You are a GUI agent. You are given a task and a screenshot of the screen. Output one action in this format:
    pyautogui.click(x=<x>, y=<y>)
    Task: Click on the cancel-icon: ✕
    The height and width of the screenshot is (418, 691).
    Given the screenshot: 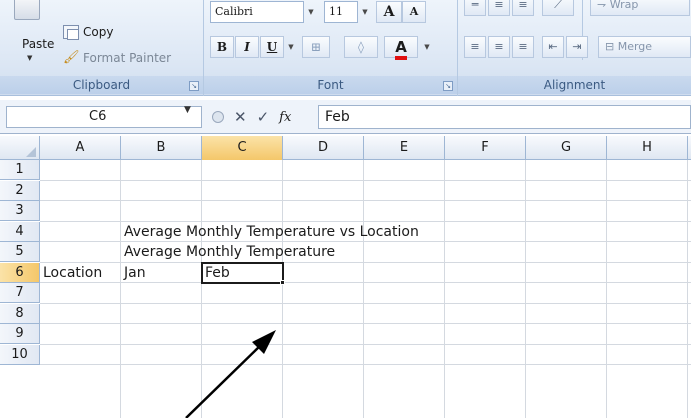 What is the action you would take?
    pyautogui.click(x=240, y=117)
    